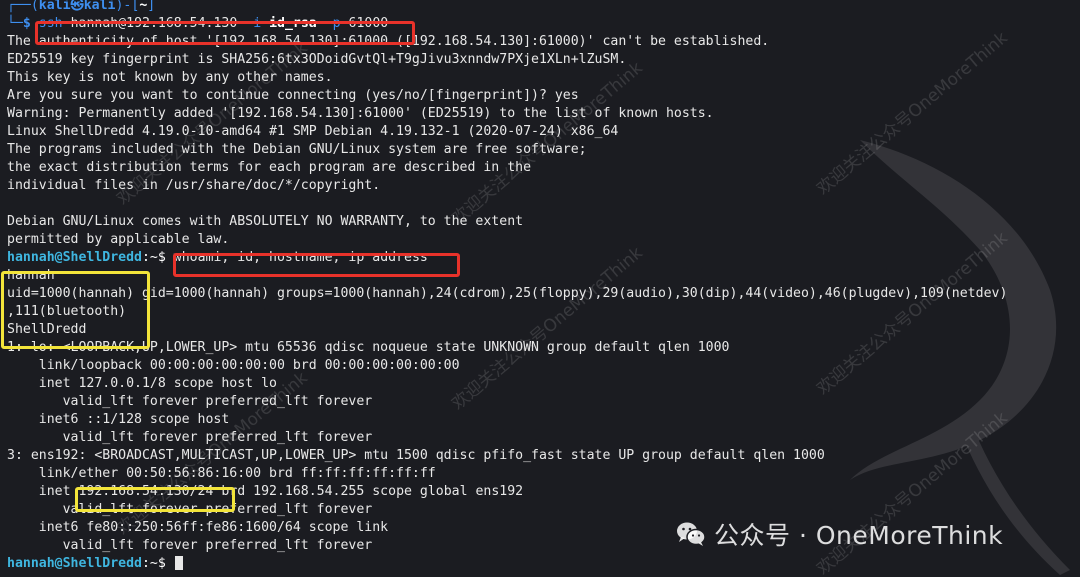  What do you see at coordinates (118, 239) in the screenshot?
I see `output-line: permitted by applicable law.` at bounding box center [118, 239].